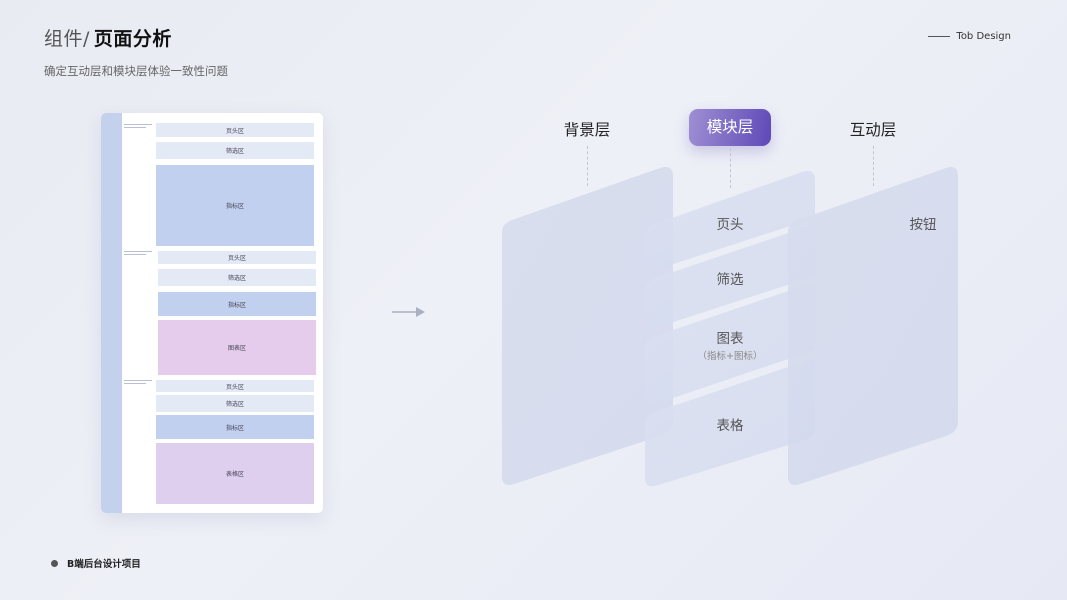 The height and width of the screenshot is (600, 1067). I want to click on module-label-header: 页头, so click(730, 225).